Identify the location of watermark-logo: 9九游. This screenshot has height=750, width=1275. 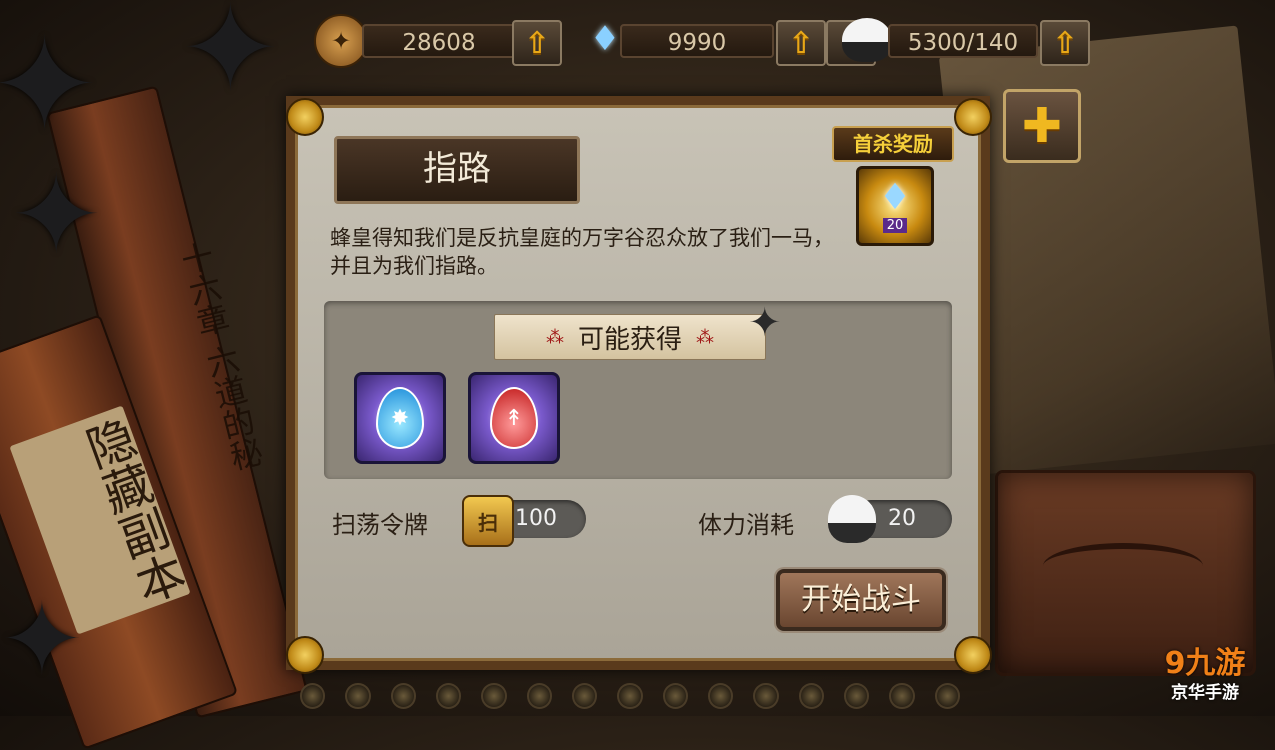
(1205, 663).